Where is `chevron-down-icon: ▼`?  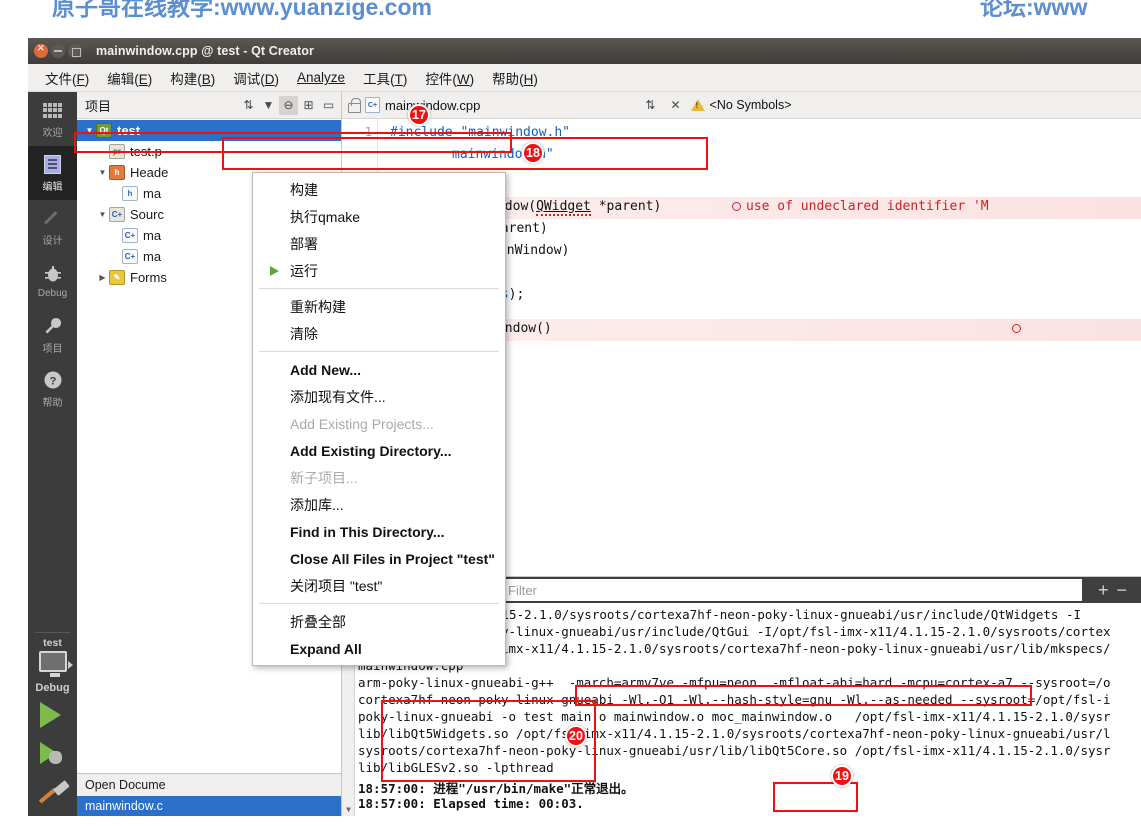 chevron-down-icon: ▼ is located at coordinates (89, 130).